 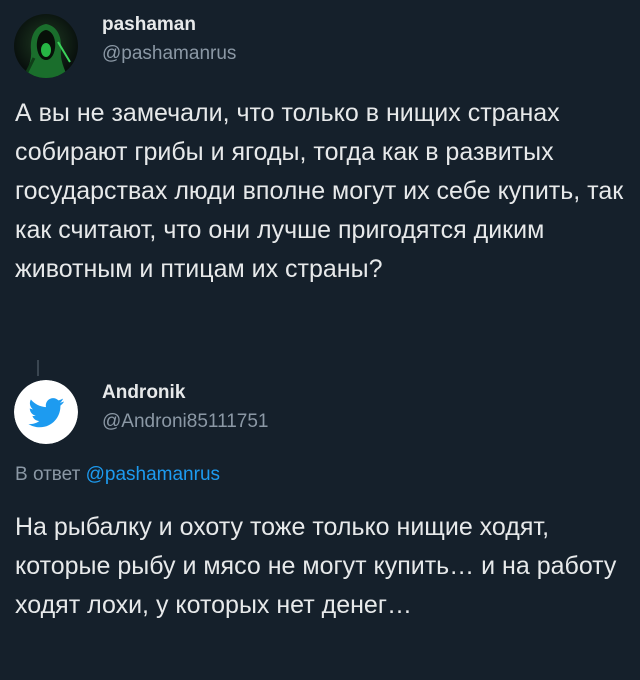 I want to click on pashaman-avatar, so click(x=46, y=46).